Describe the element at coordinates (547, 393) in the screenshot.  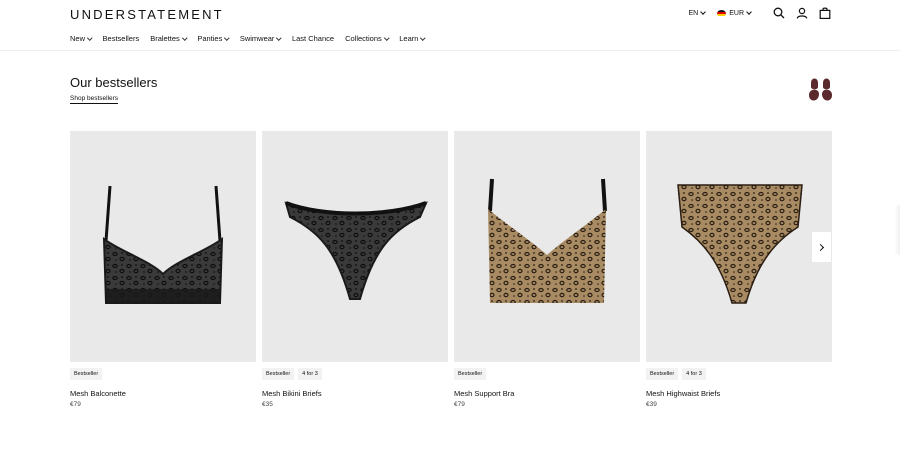
I see `product-name: Mesh Support Bra` at that location.